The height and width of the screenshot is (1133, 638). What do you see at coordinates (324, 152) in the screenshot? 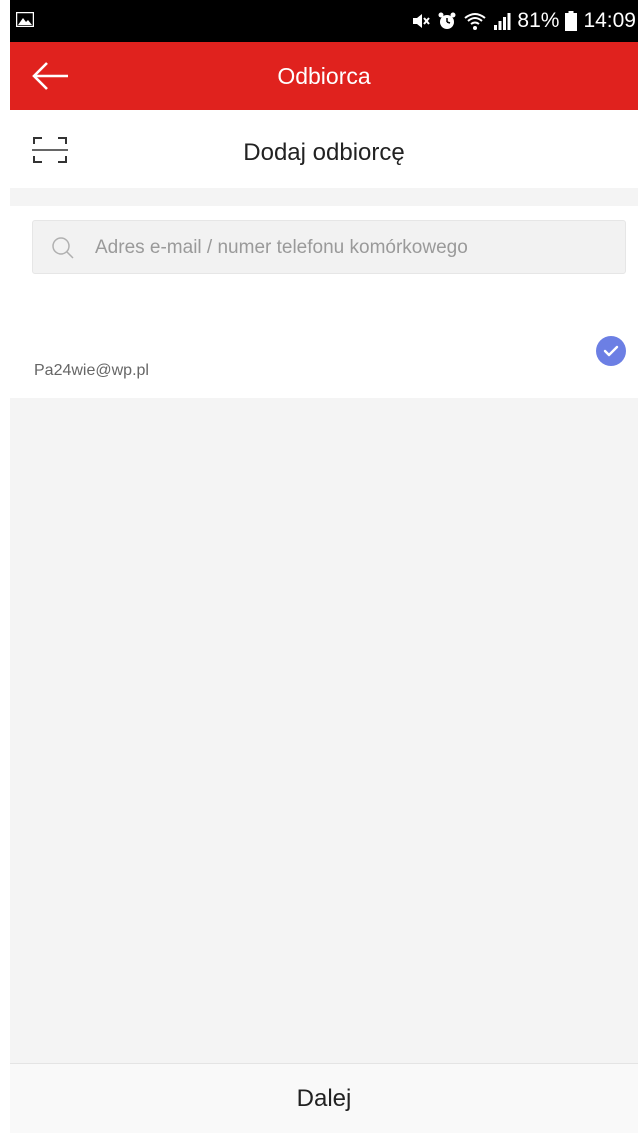
I see `add-recipient-heading: Dodaj odbiorcę` at bounding box center [324, 152].